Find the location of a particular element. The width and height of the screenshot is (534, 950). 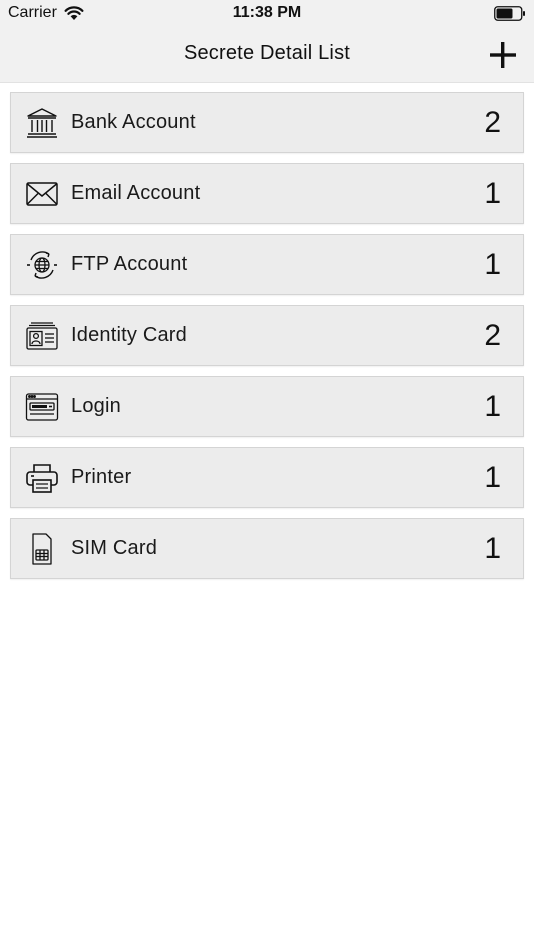

add-item-button is located at coordinates (503, 55).